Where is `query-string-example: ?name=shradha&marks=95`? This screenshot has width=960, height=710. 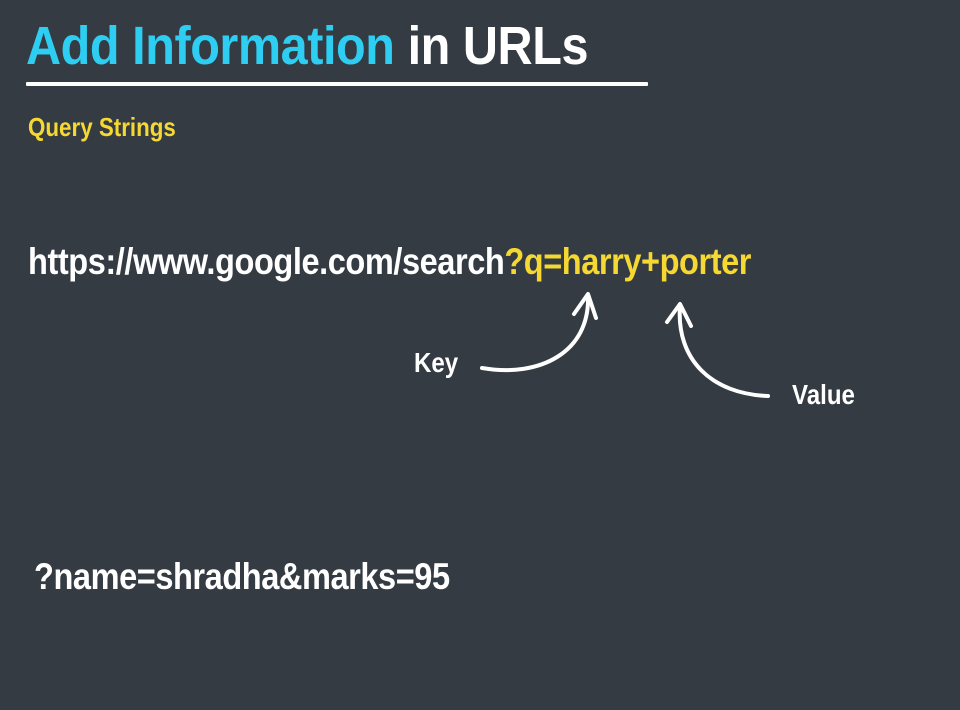 query-string-example: ?name=shradha&marks=95 is located at coordinates (242, 576).